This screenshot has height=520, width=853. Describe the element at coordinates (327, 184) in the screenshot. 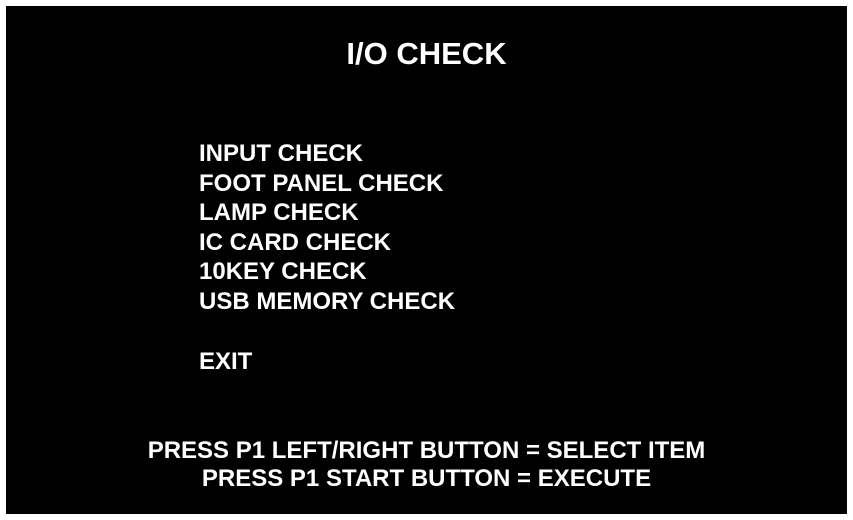

I see `menu-item-foot-panel-check: FOOT PANEL CHECK` at that location.